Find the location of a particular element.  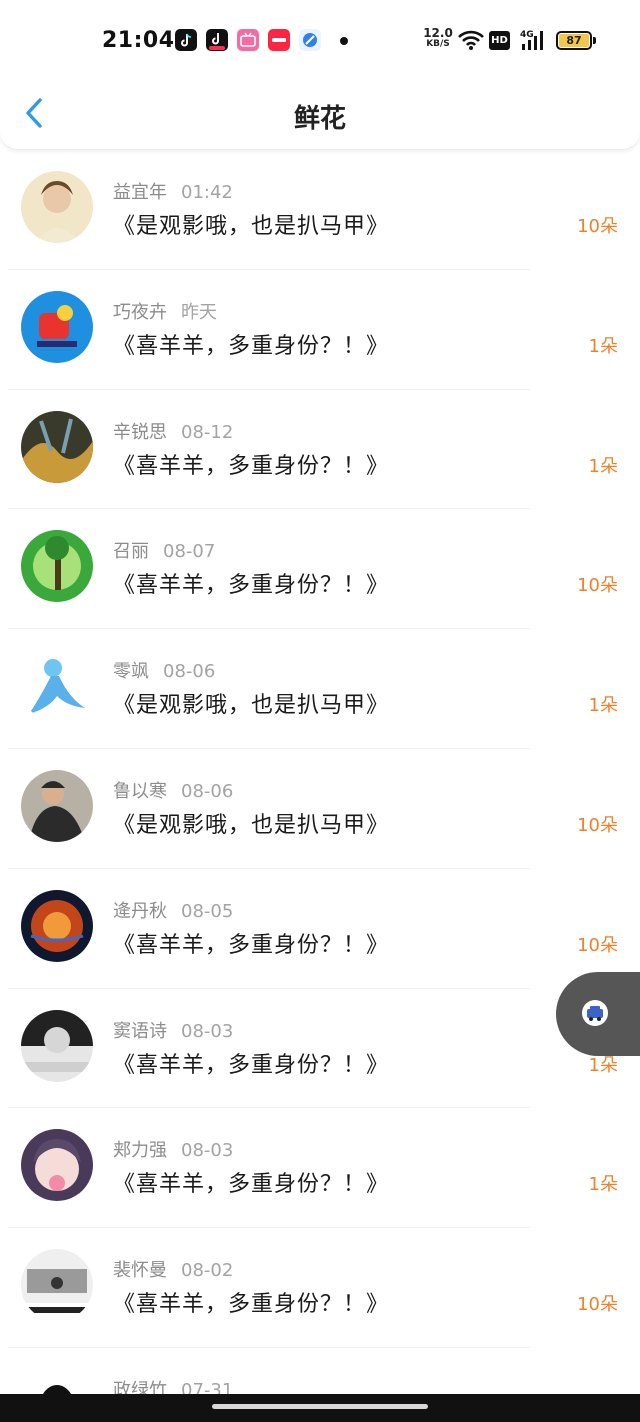

list-item: 裴怀曼 08-02 《喜羊羊，多重身份？！》 10朵 is located at coordinates (320, 1288).